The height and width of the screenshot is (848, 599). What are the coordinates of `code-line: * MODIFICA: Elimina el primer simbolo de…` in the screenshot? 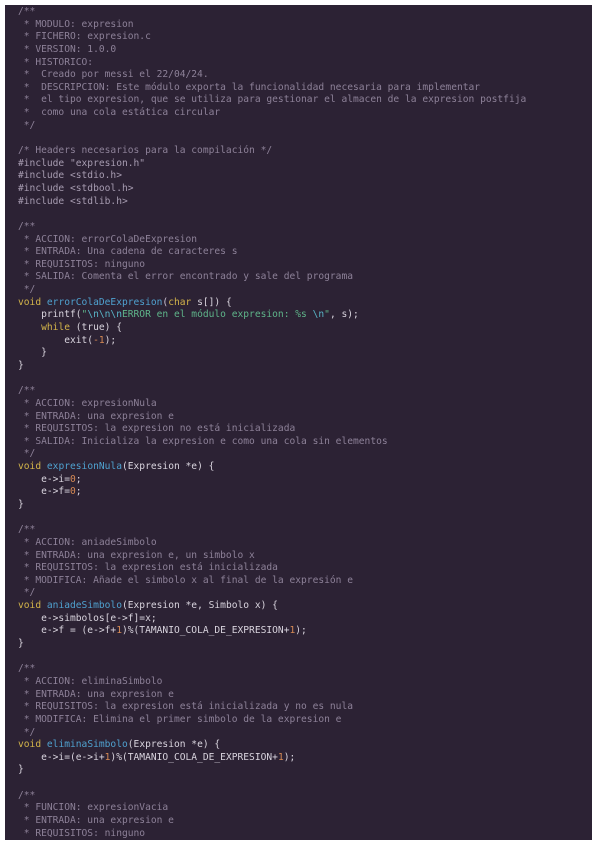 It's located at (305, 720).